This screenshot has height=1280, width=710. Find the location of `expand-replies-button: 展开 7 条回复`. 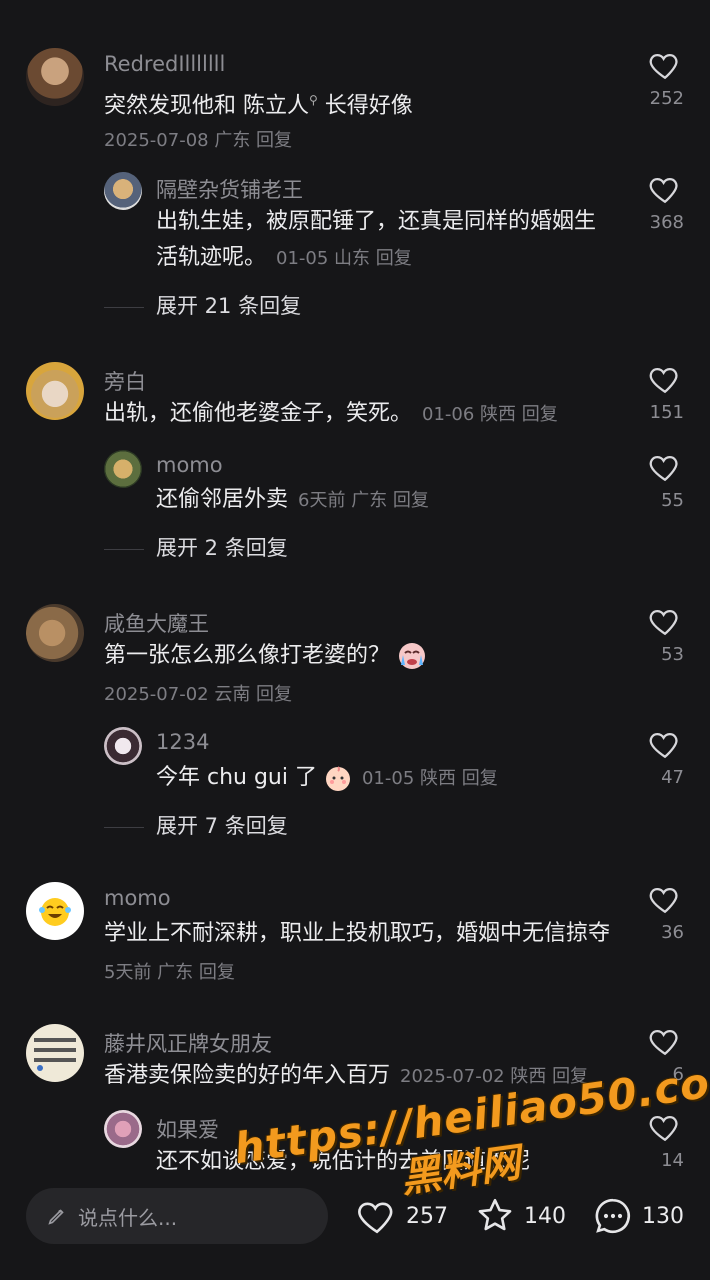

expand-replies-button: 展开 7 条回复 is located at coordinates (196, 825).